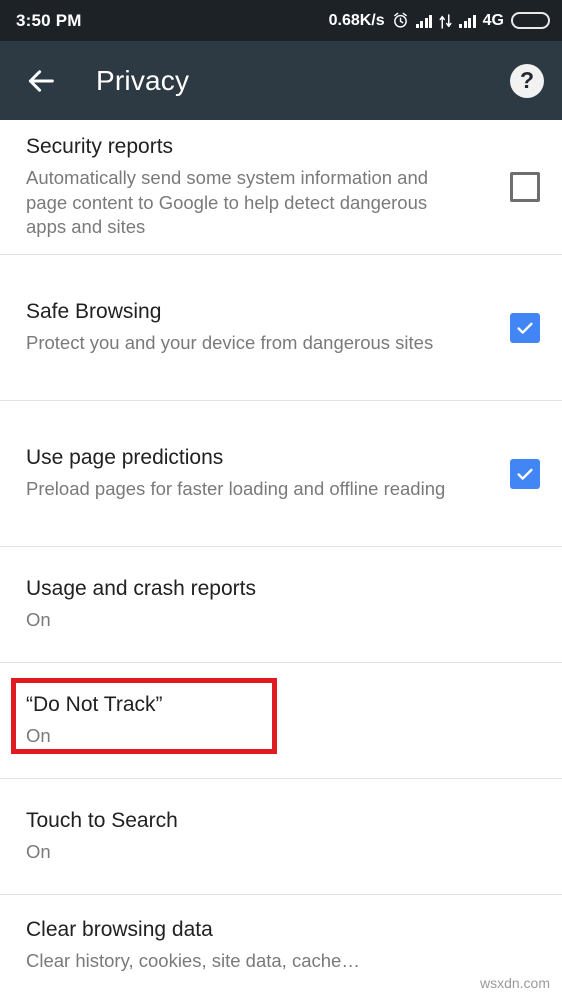 This screenshot has width=562, height=1000. I want to click on status-bar-icons: 0.68K/s 4G, so click(439, 21).